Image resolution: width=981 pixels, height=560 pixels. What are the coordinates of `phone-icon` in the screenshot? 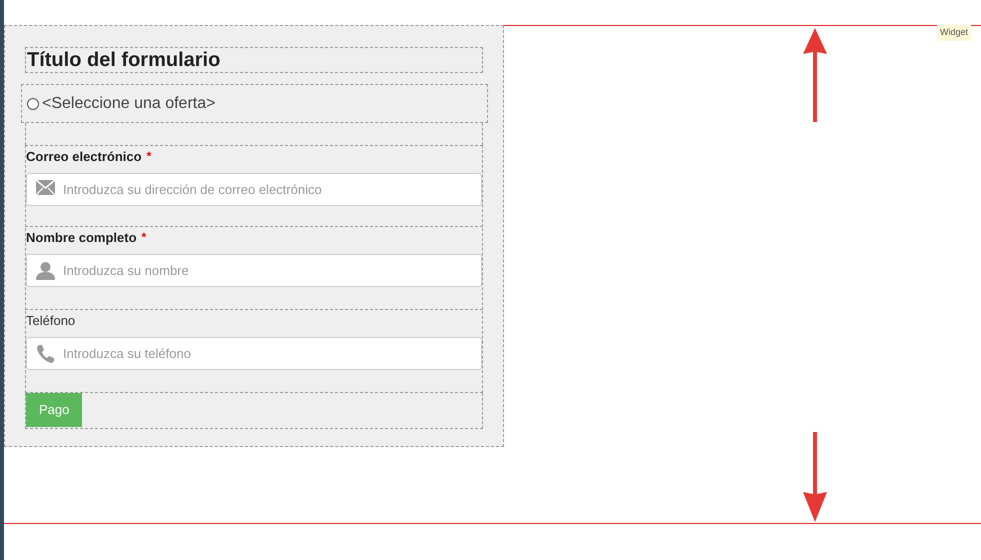 It's located at (45, 353).